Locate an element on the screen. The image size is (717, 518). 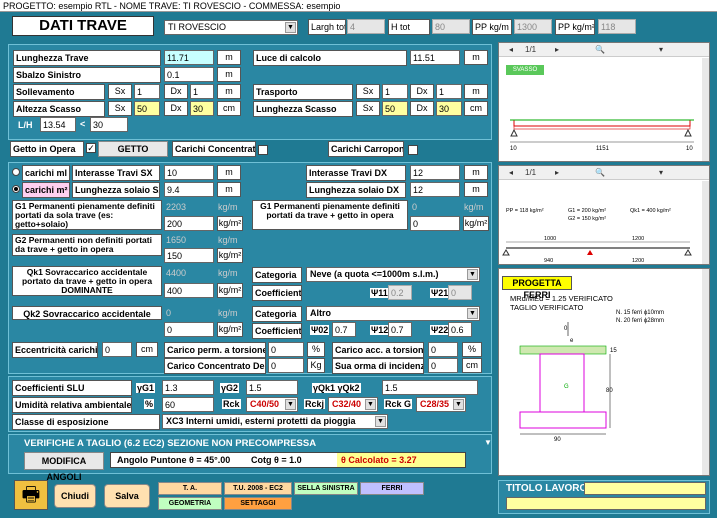
luce-field: 11.51 is located at coordinates (435, 57).